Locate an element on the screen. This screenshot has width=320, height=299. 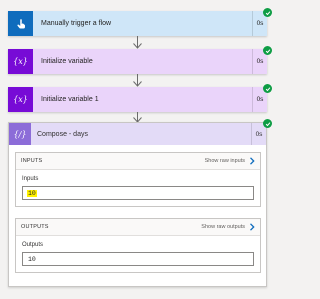
show-raw-outputs-link: Show raw outputs is located at coordinates (228, 227).